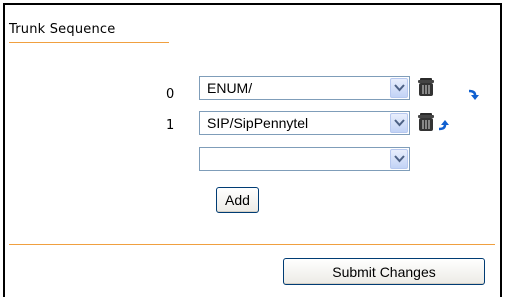 The height and width of the screenshot is (301, 507). Describe the element at coordinates (252, 244) in the screenshot. I see `divider` at that location.